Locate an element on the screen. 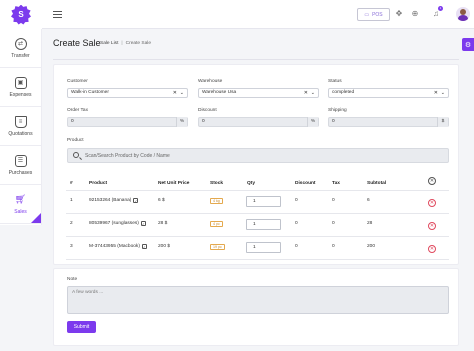 The height and width of the screenshot is (351, 474). settings-gear-icon: ⚙ is located at coordinates (468, 44).